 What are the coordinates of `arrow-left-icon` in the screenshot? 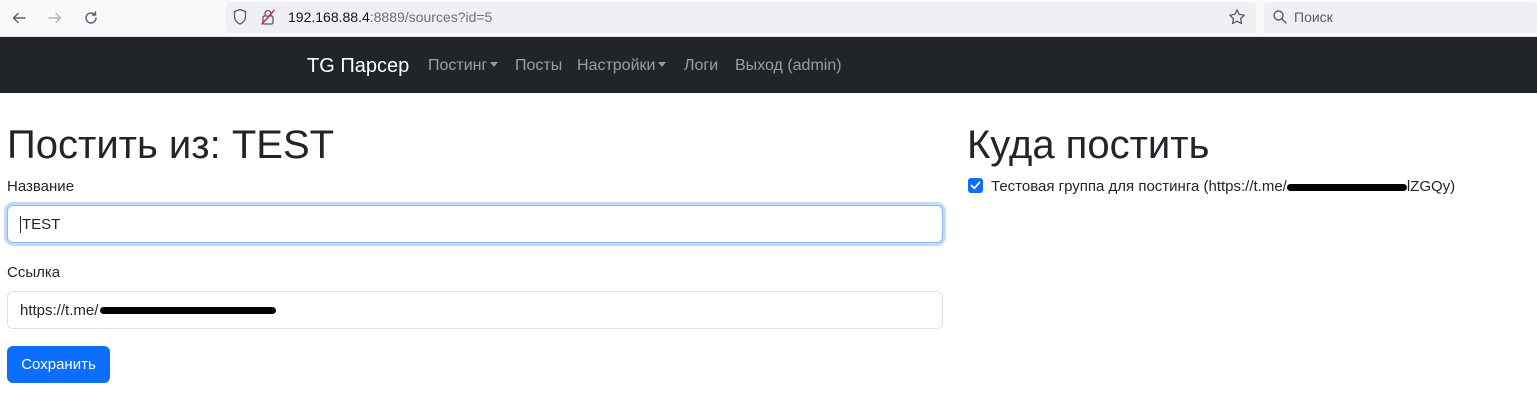 It's located at (19, 18).